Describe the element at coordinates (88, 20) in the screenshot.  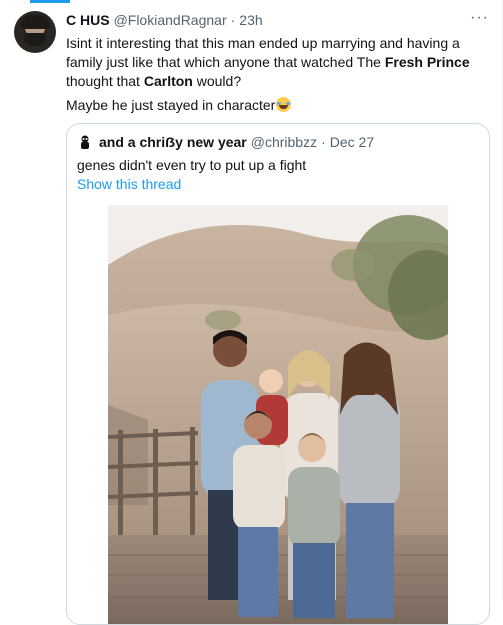
I see `author-name: C HUS` at that location.